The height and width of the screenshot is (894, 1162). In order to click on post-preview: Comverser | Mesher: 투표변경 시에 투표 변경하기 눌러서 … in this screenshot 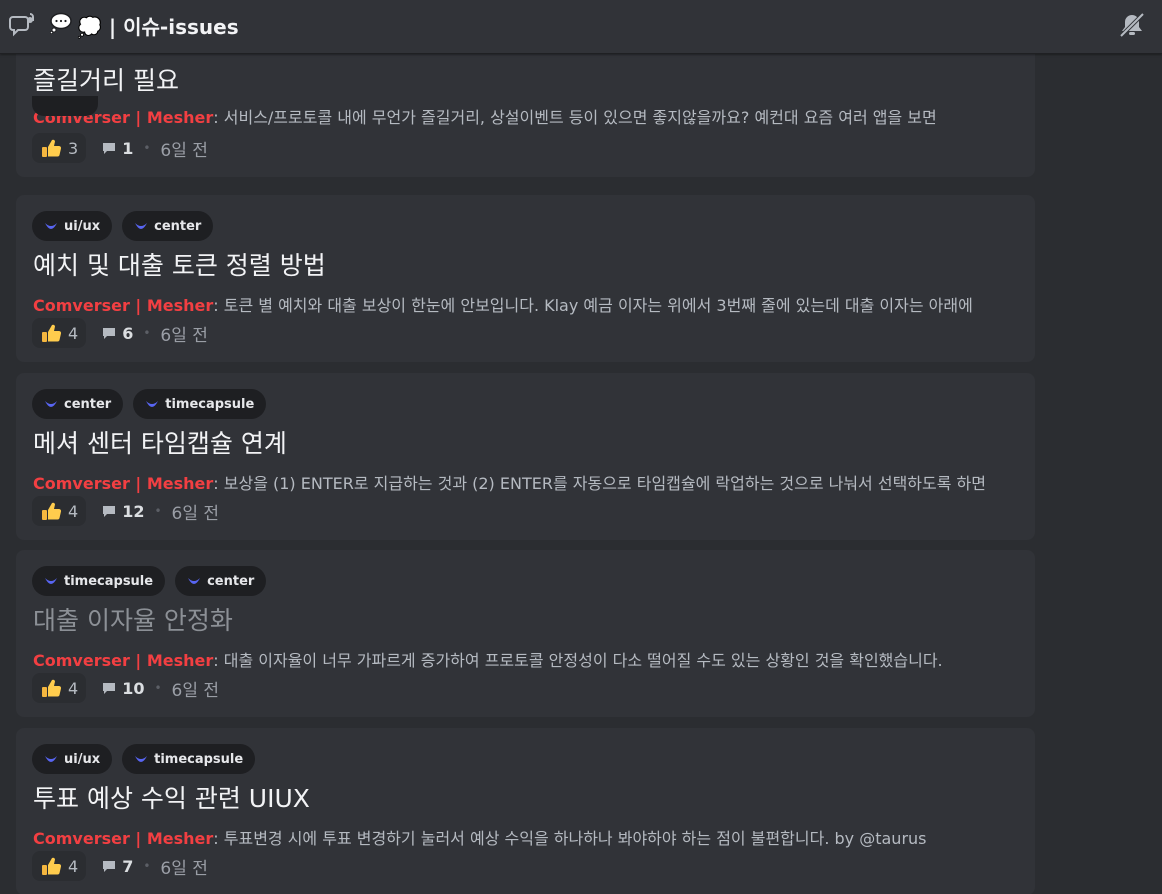, I will do `click(480, 838)`.